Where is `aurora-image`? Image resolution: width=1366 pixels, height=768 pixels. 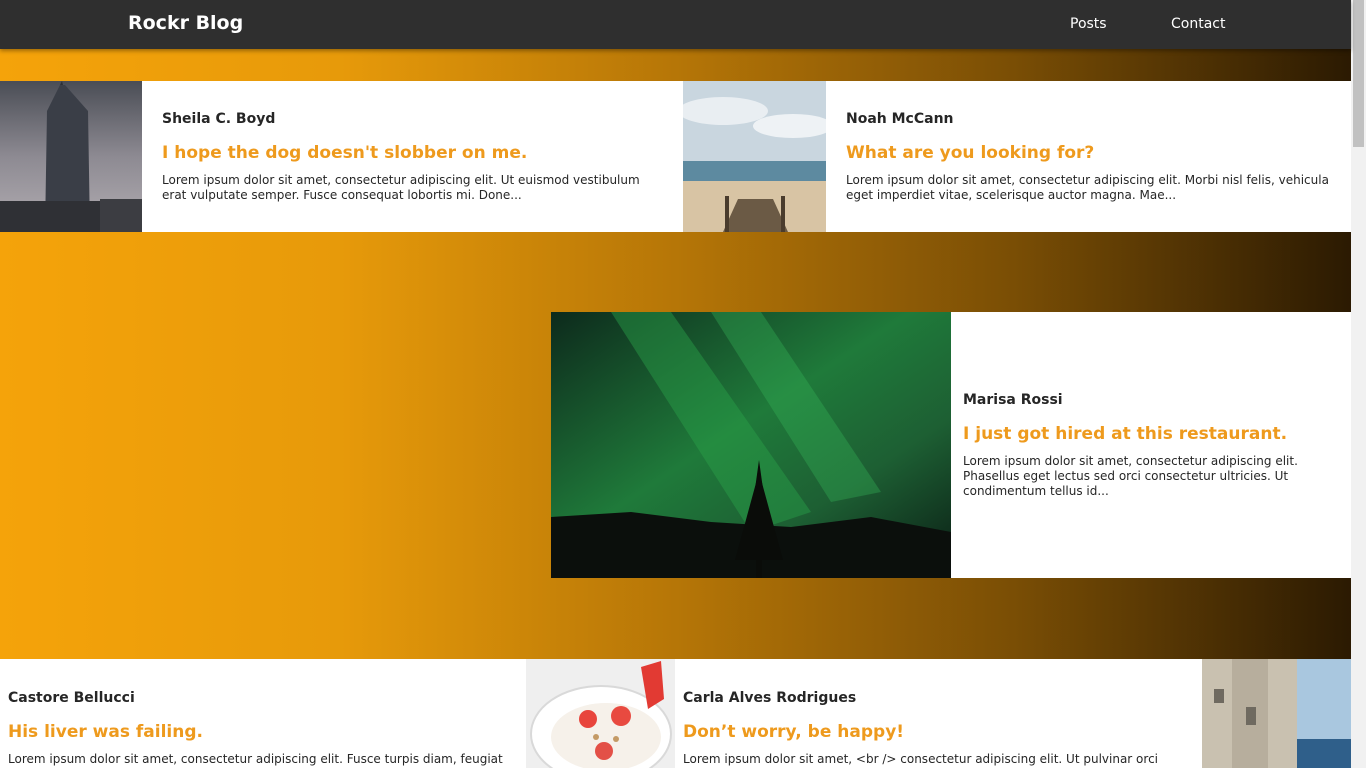
aurora-image is located at coordinates (751, 445).